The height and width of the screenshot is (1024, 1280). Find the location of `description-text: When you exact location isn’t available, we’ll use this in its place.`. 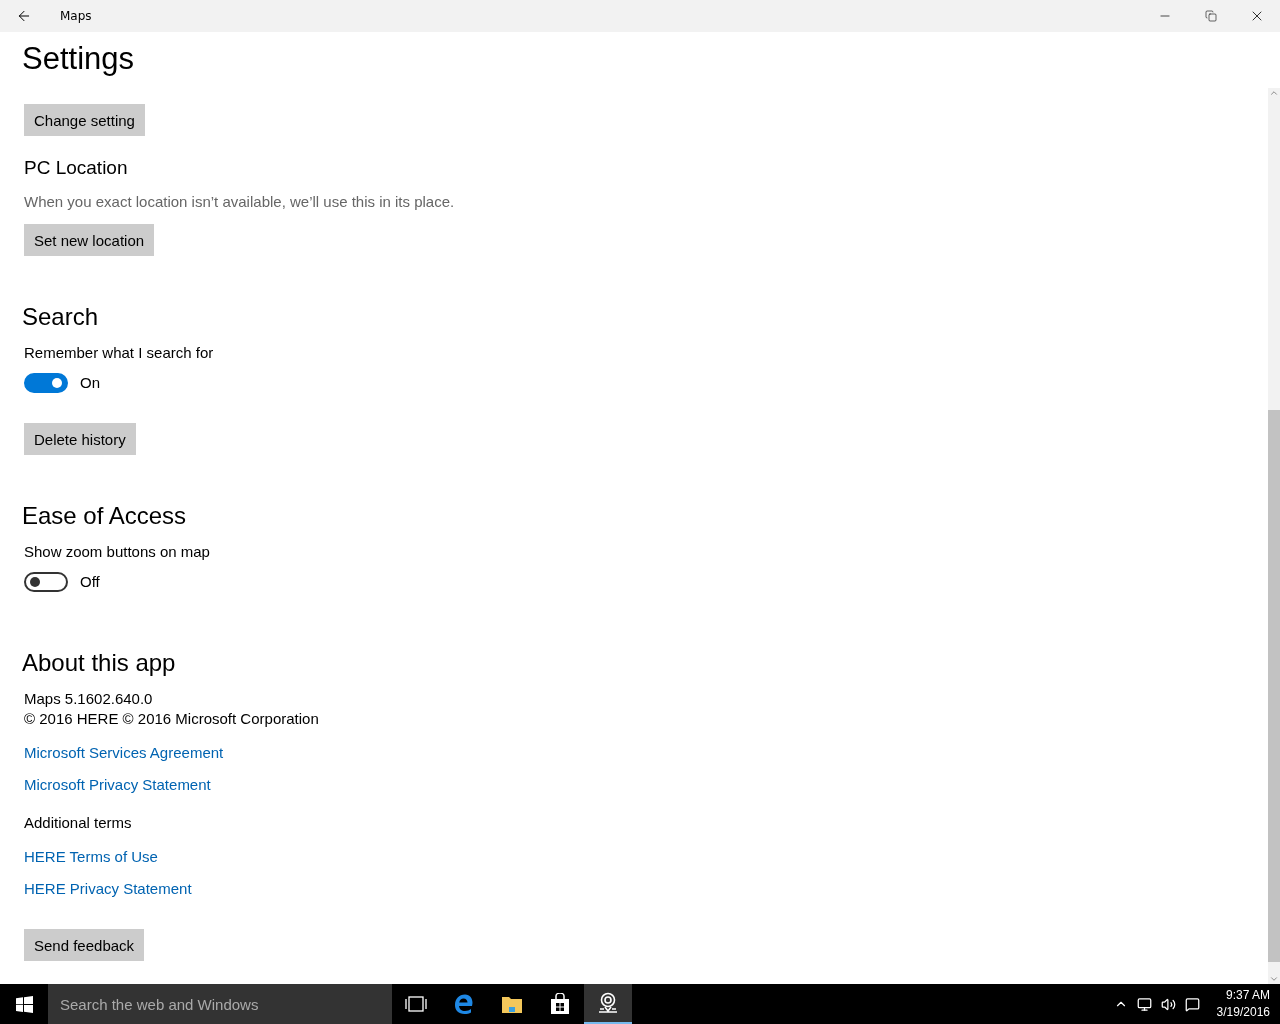

description-text: When you exact location isn’t available, we’ll use this in its place. is located at coordinates (239, 202).